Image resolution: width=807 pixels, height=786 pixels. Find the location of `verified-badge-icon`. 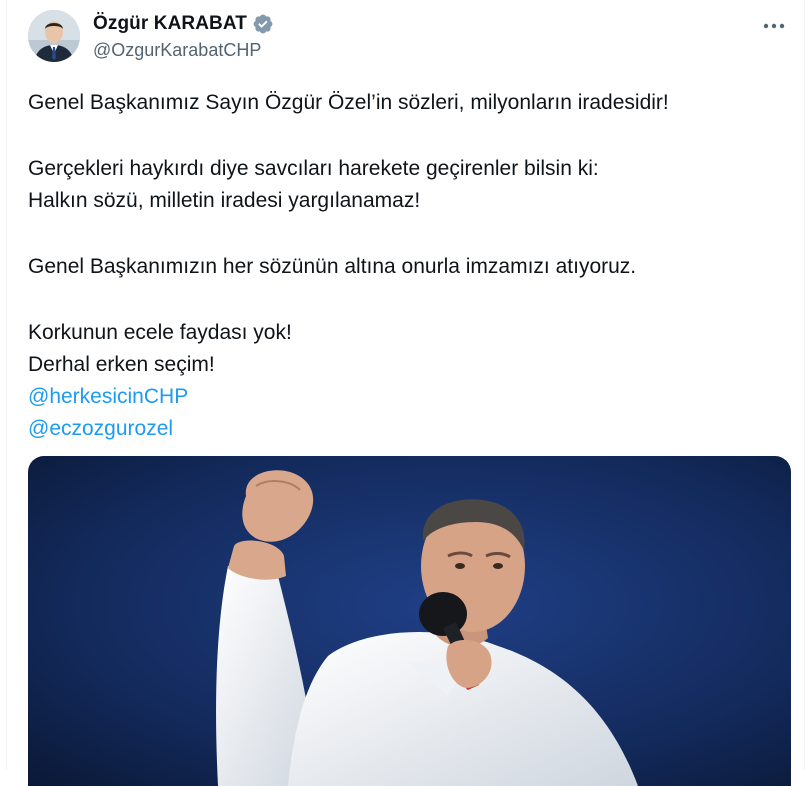

verified-badge-icon is located at coordinates (263, 24).